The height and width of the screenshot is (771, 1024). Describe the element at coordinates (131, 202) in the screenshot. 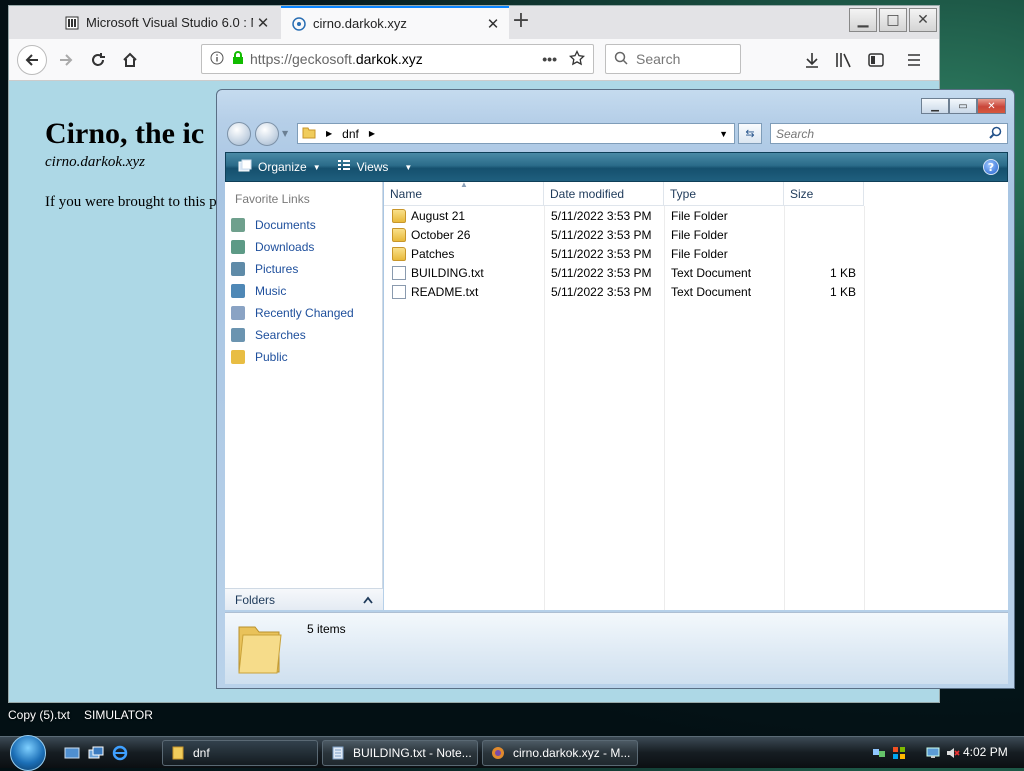

I see `page-paragraph: If you were brought to this p` at that location.